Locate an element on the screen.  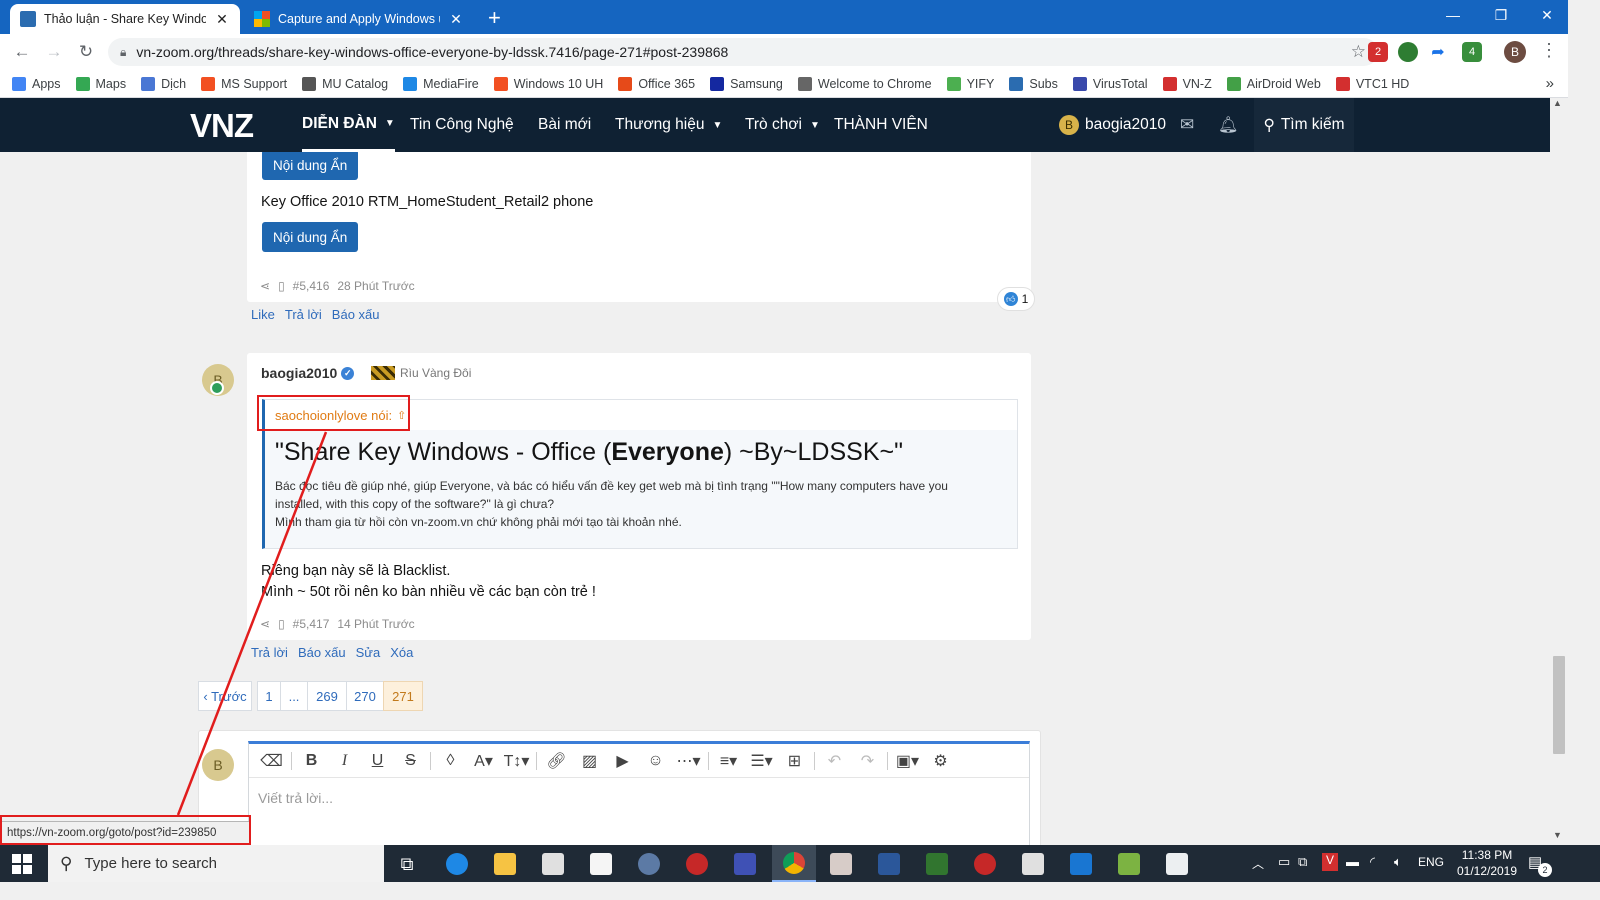
search-icon: ⚲ is located at coordinates (66, 863).